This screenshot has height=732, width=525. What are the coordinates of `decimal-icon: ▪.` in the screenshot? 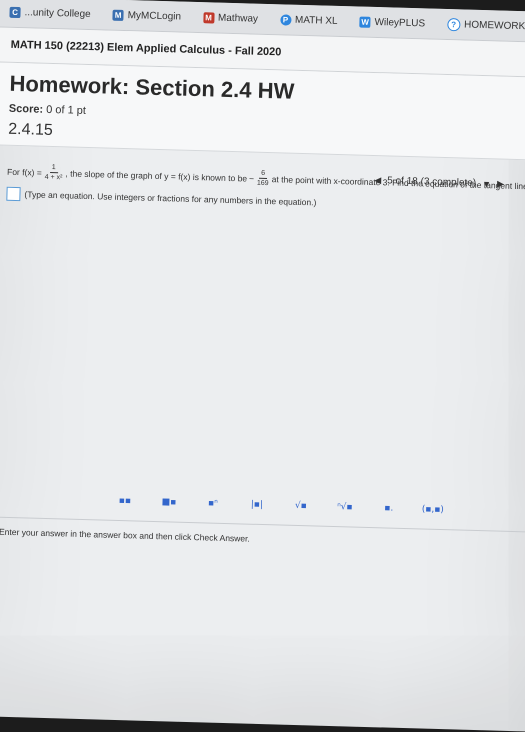 It's located at (389, 508).